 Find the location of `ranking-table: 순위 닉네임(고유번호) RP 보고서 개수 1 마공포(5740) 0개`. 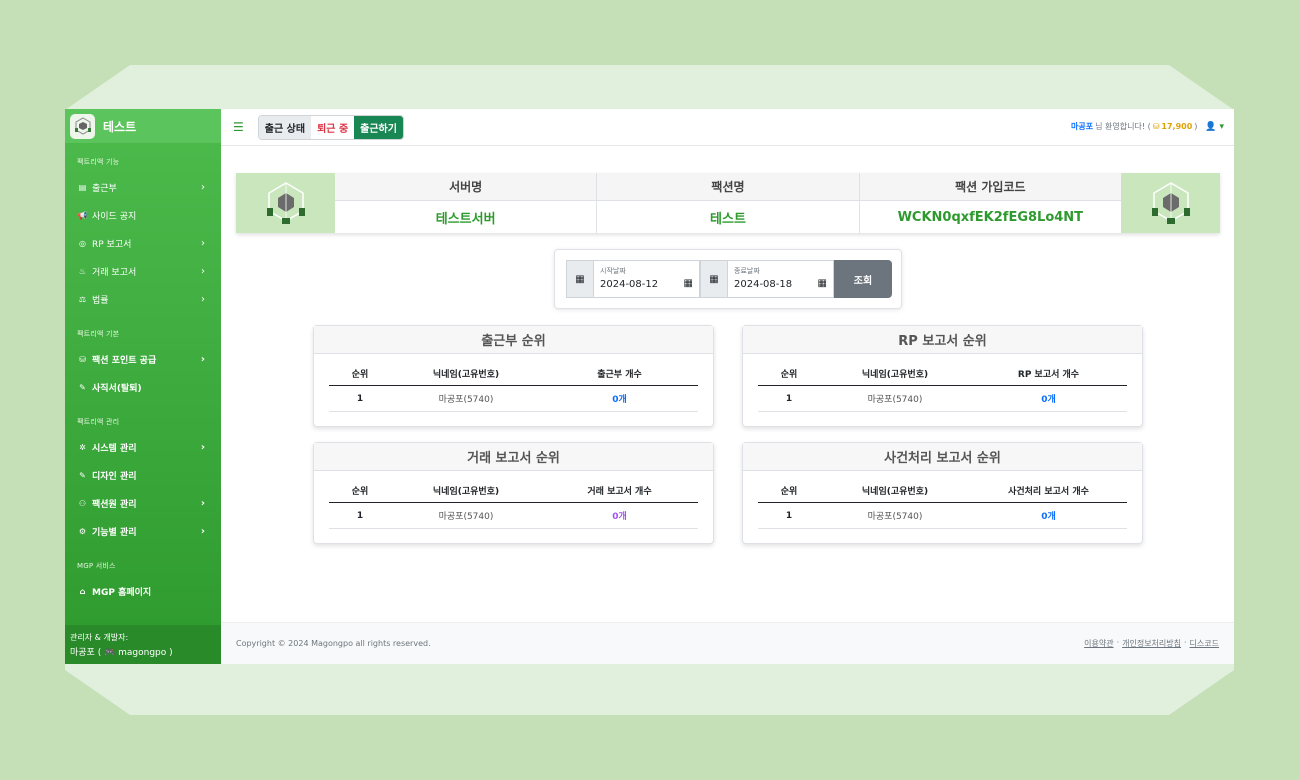

ranking-table: 순위 닉네임(고유번호) RP 보고서 개수 1 마공포(5740) 0개 is located at coordinates (942, 387).